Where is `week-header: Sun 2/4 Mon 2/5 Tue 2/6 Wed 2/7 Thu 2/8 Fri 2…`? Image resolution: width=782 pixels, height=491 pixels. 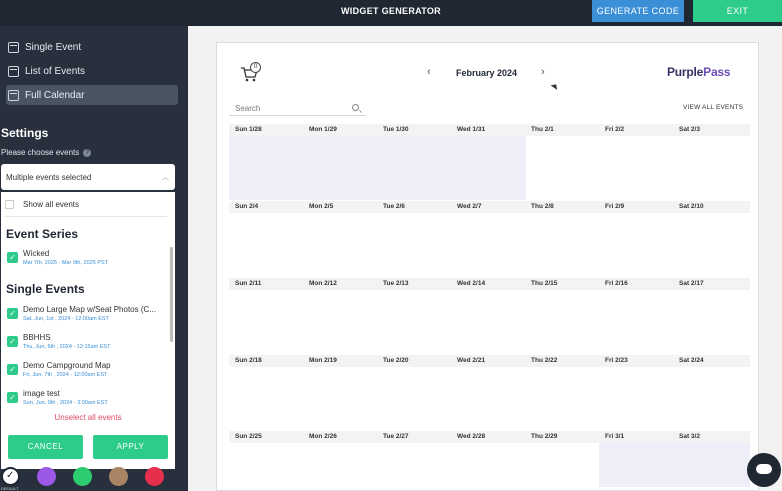
week-header: Sun 2/4 Mon 2/5 Tue 2/6 Wed 2/7 Thu 2/8 Fri 2… is located at coordinates (489, 207).